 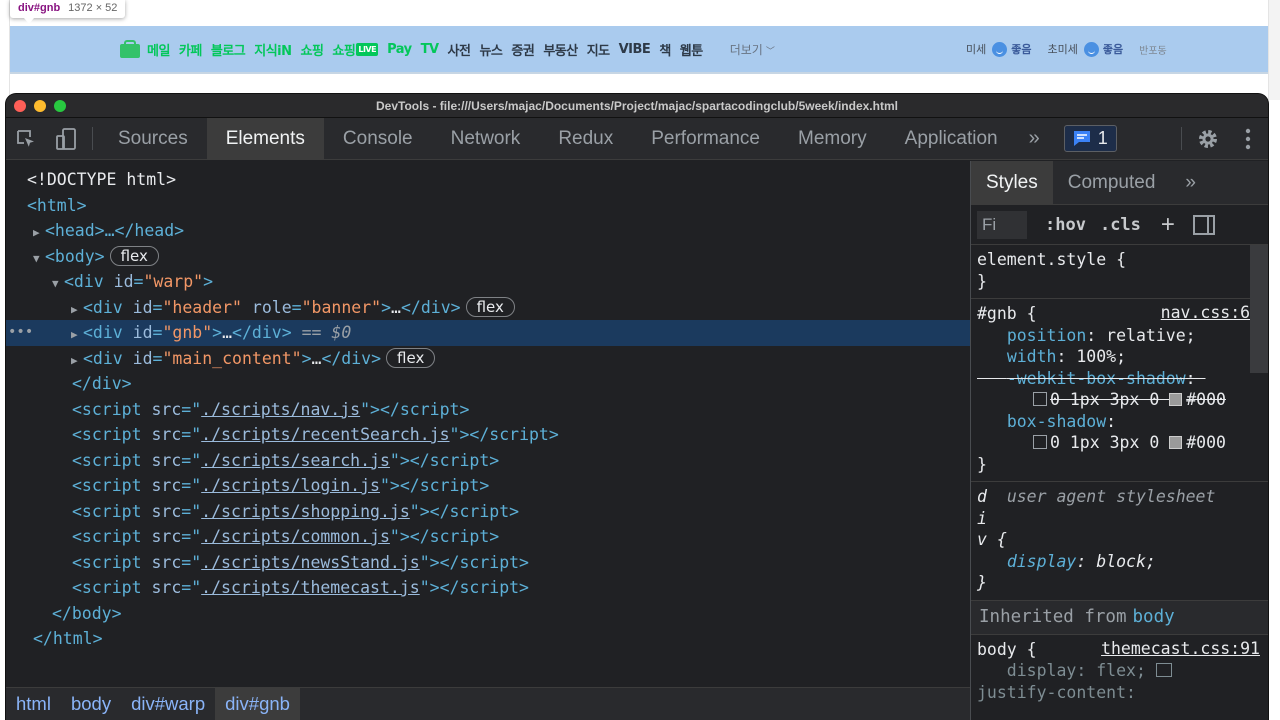 I want to click on more-services-button: 더보기 ﹀, so click(x=752, y=49).